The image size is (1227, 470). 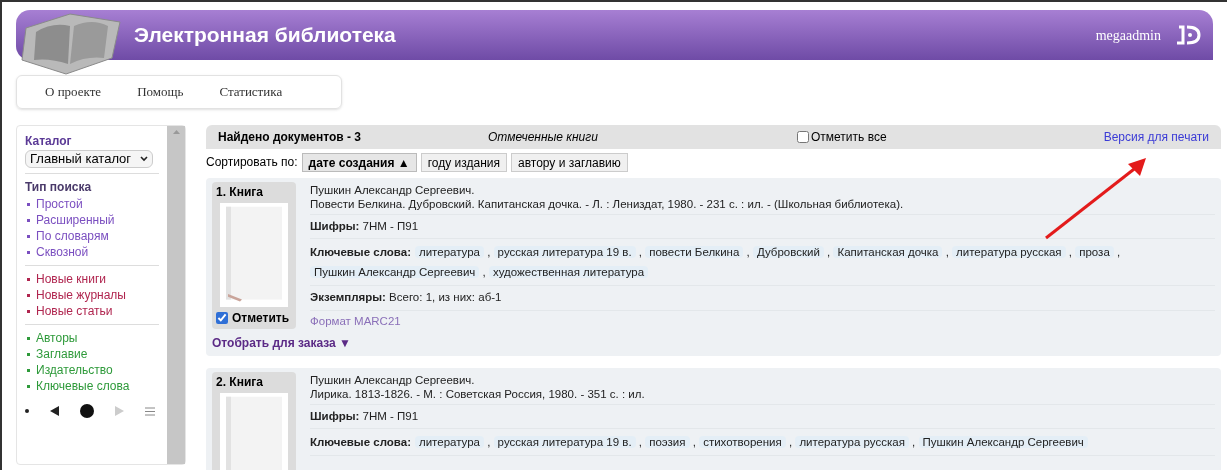 What do you see at coordinates (888, 252) in the screenshot?
I see `keyword-tag: Капитанская дочка` at bounding box center [888, 252].